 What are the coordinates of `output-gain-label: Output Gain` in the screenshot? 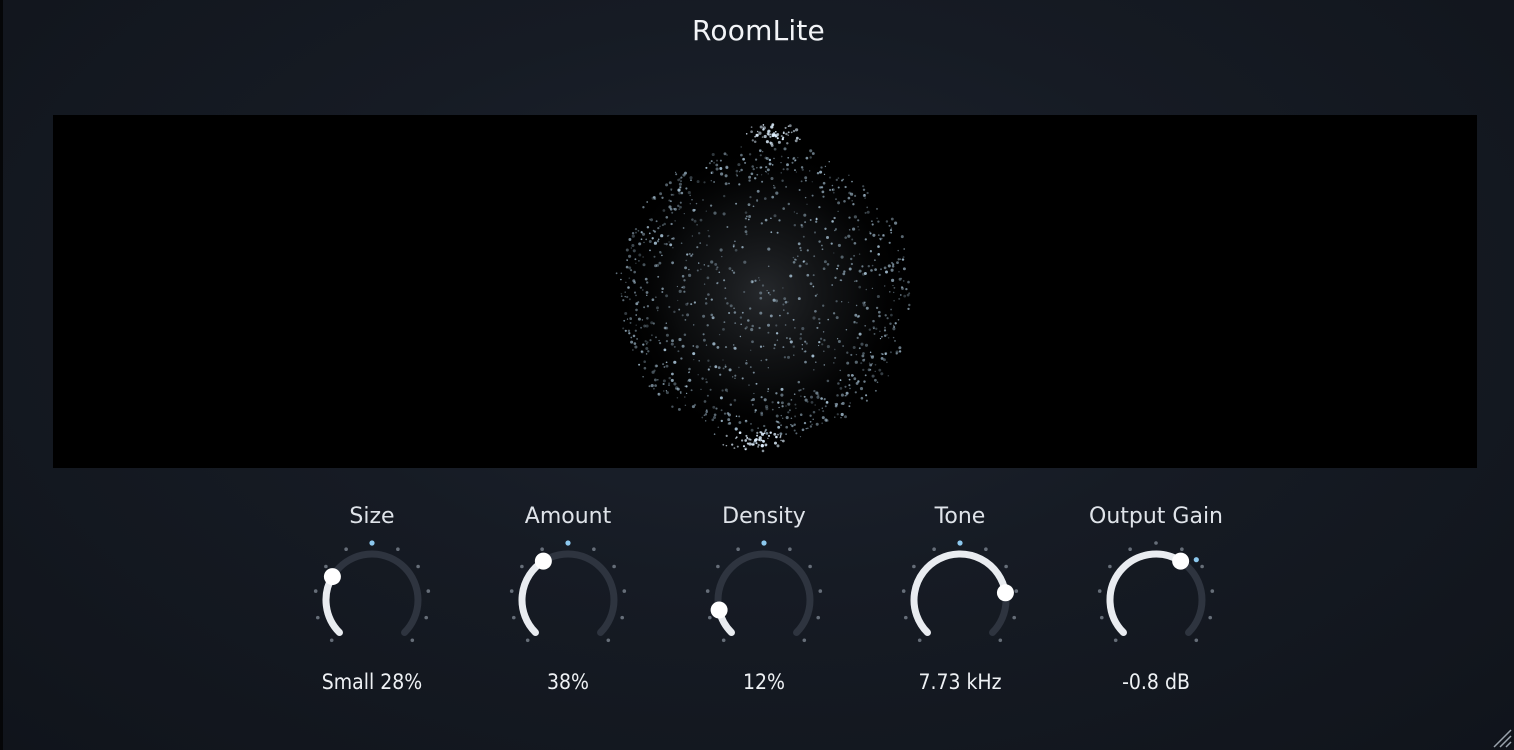 It's located at (1156, 516).